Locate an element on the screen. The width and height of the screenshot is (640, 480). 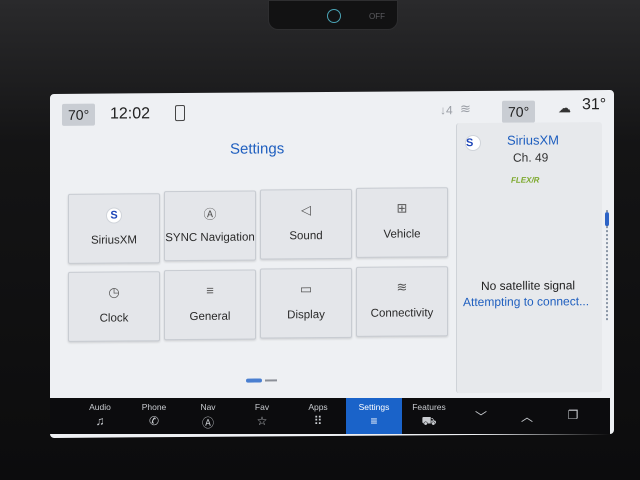
nav-phone: Phone ✆ is located at coordinates (154, 416).